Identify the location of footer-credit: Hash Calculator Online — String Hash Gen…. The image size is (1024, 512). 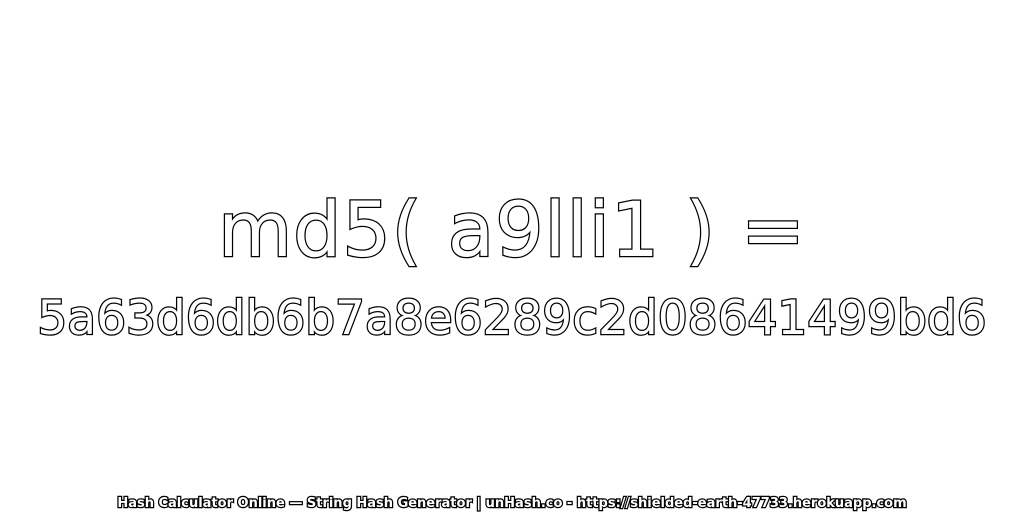
(512, 503).